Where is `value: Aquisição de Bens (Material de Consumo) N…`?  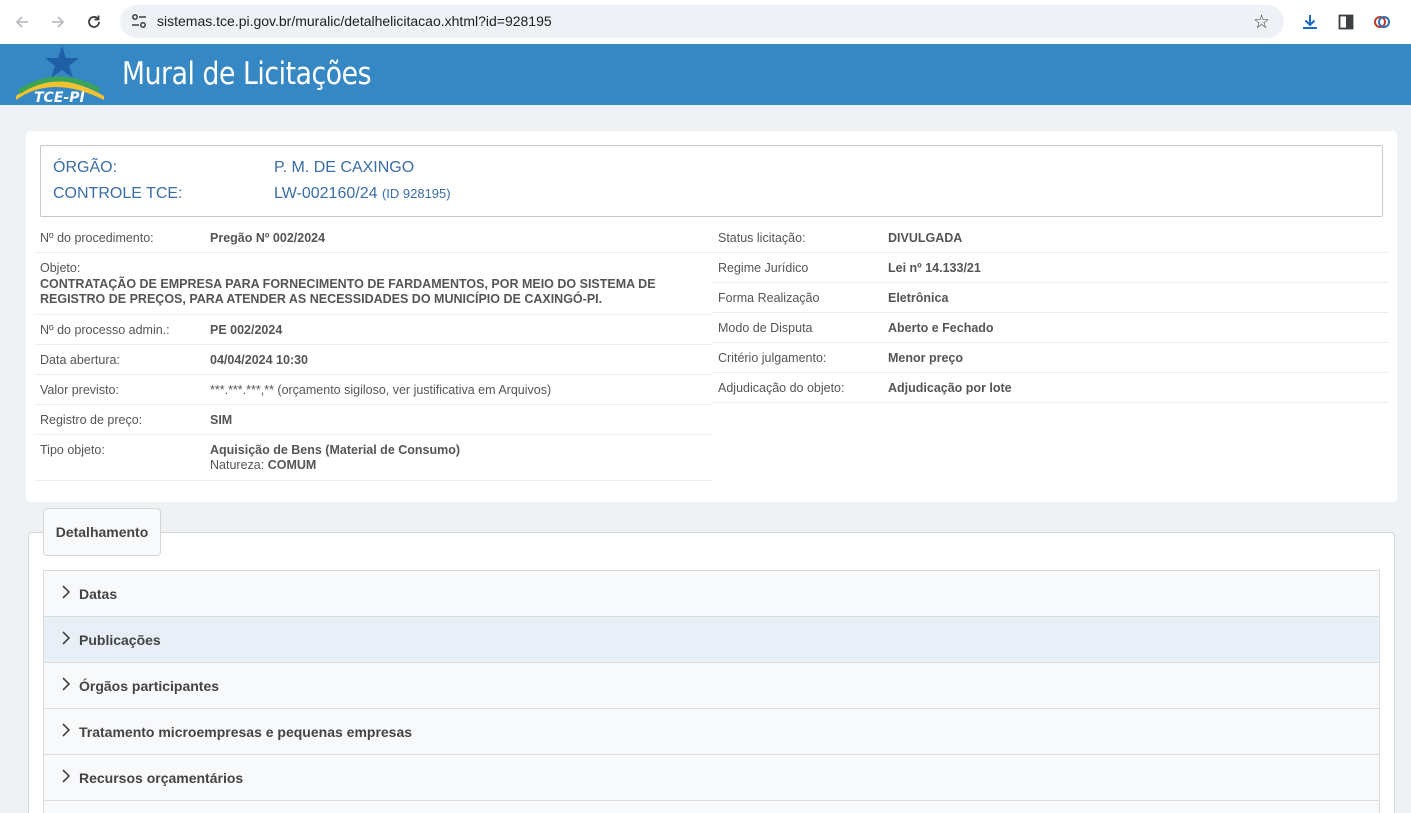 value: Aquisição de Bens (Material de Consumo) N… is located at coordinates (335, 457).